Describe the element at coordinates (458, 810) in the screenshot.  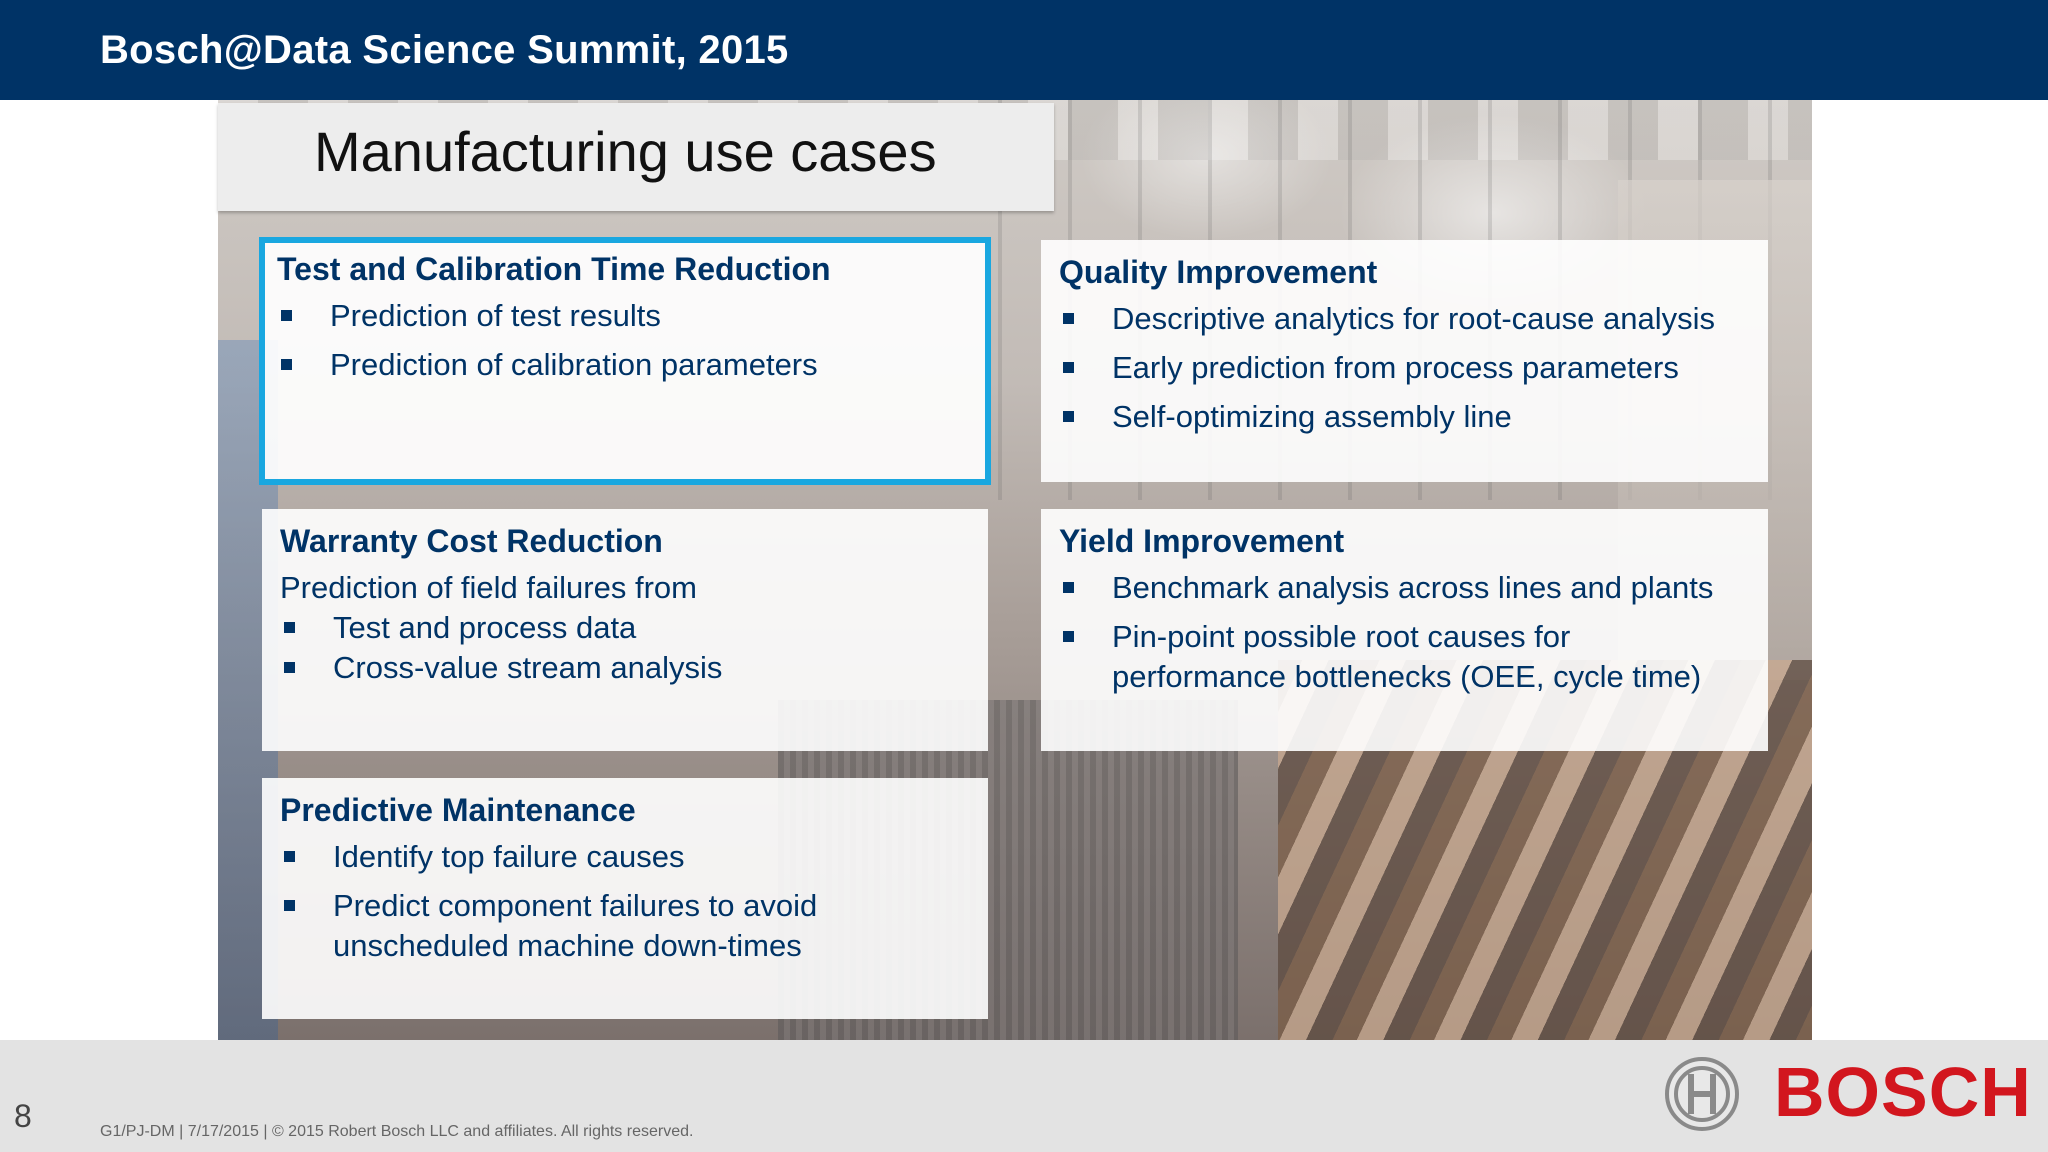
I see `card-title: Predictive Maintenance` at that location.